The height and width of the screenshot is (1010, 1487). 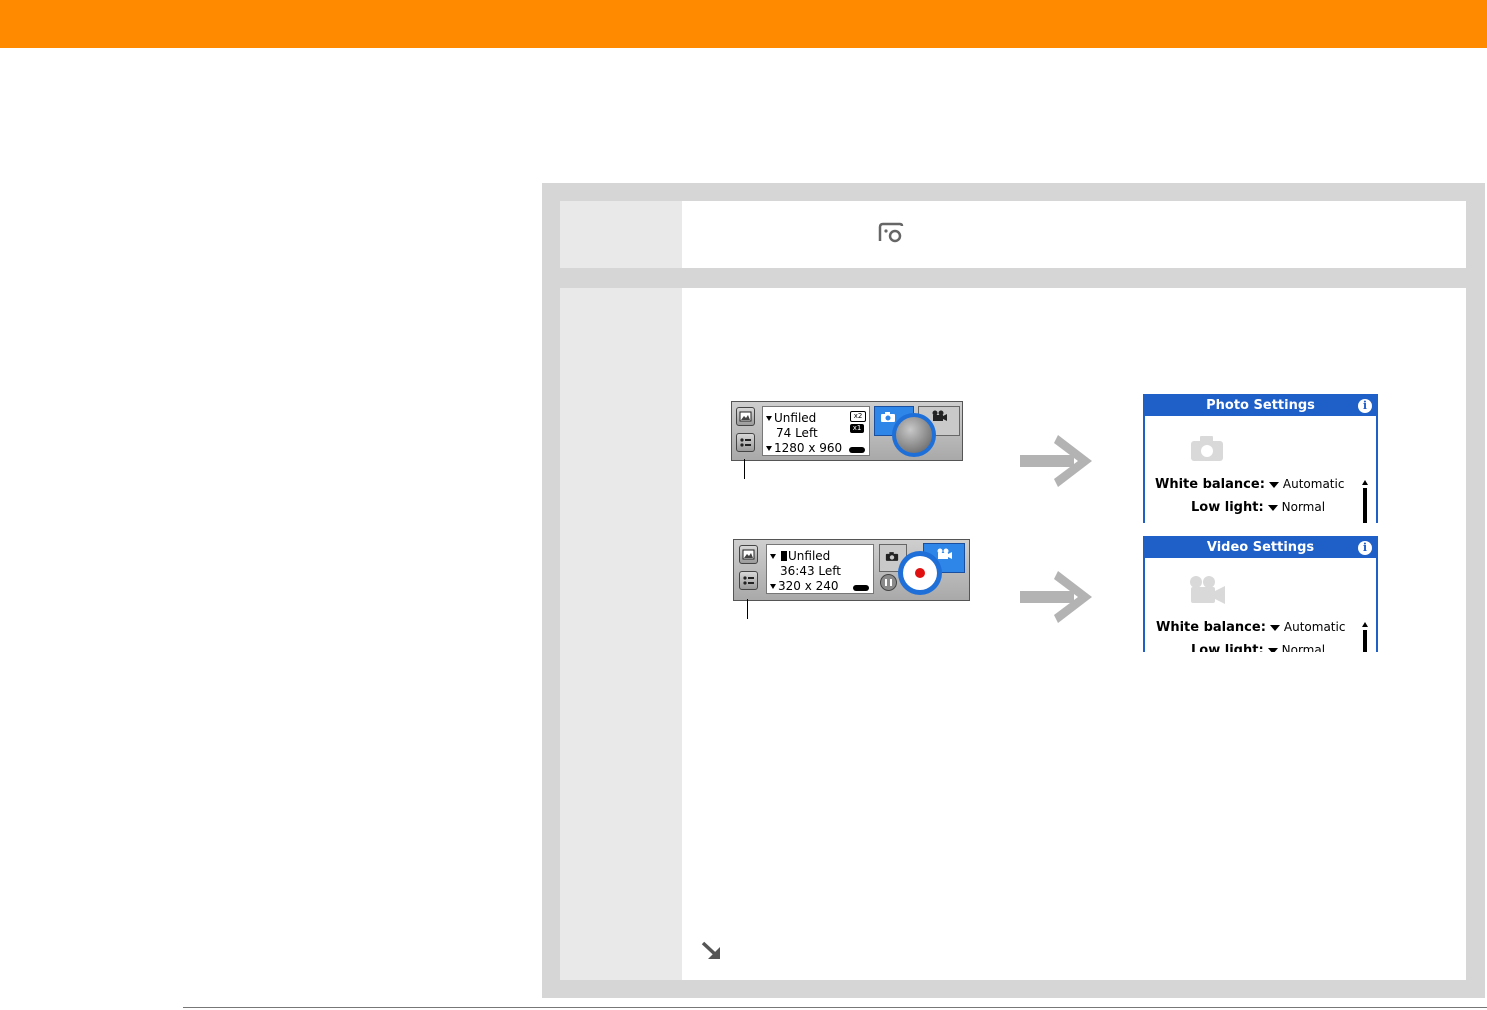 What do you see at coordinates (797, 433) in the screenshot?
I see `photo-remaining: 74 Left` at bounding box center [797, 433].